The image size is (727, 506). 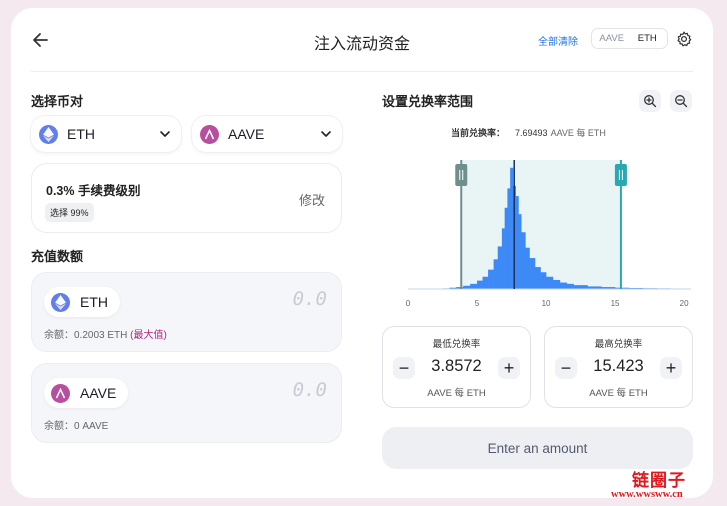 I want to click on toggle-option-aave: AAVE, so click(x=612, y=38).